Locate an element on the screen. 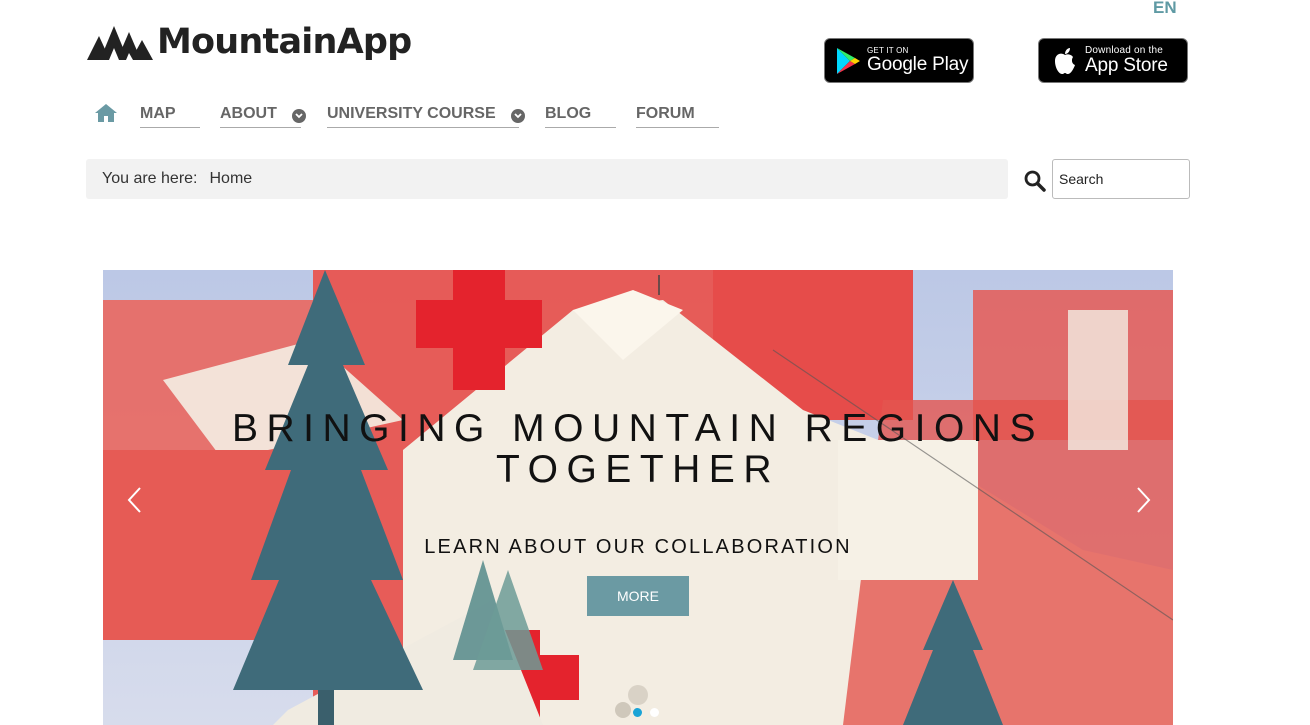  logo: MountainApp is located at coordinates (249, 41).